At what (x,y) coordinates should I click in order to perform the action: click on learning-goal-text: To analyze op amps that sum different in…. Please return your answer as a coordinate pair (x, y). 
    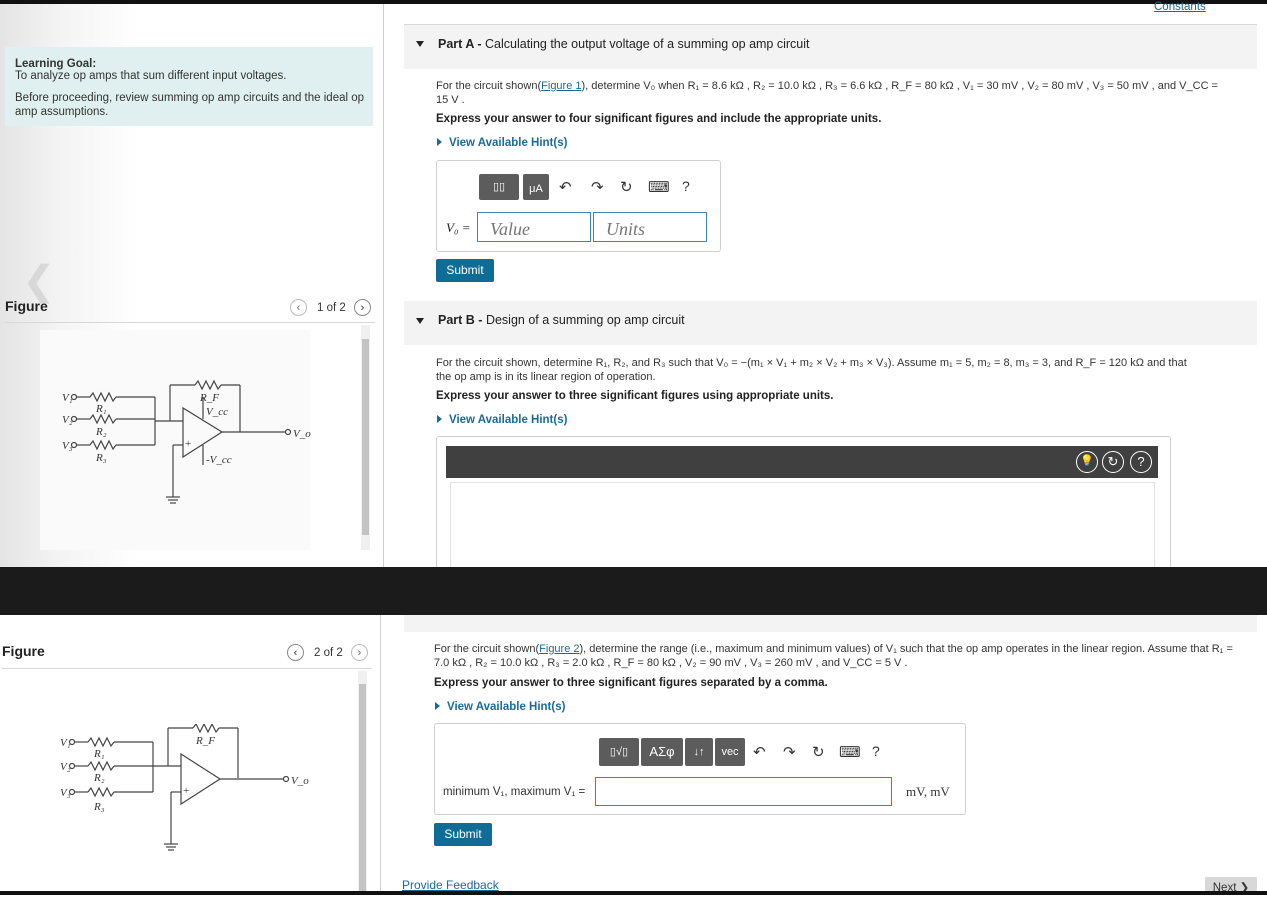
    Looking at the image, I should click on (151, 76).